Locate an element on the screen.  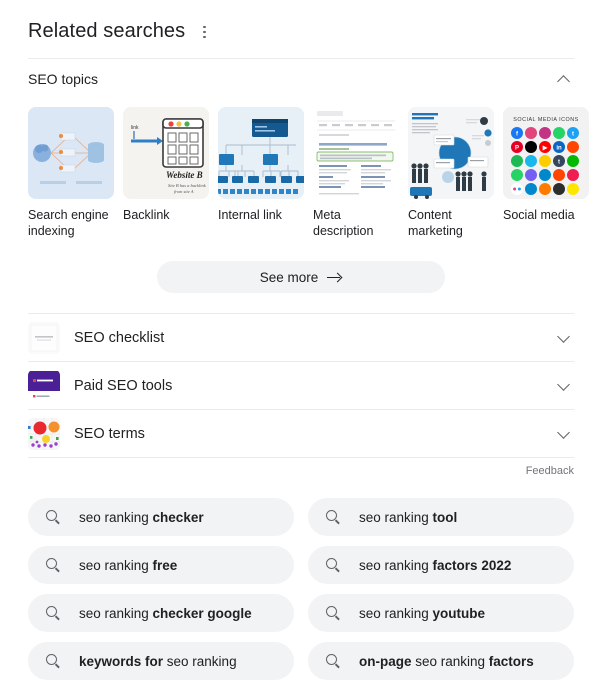
topic-card-label: Social media is located at coordinates (539, 215).